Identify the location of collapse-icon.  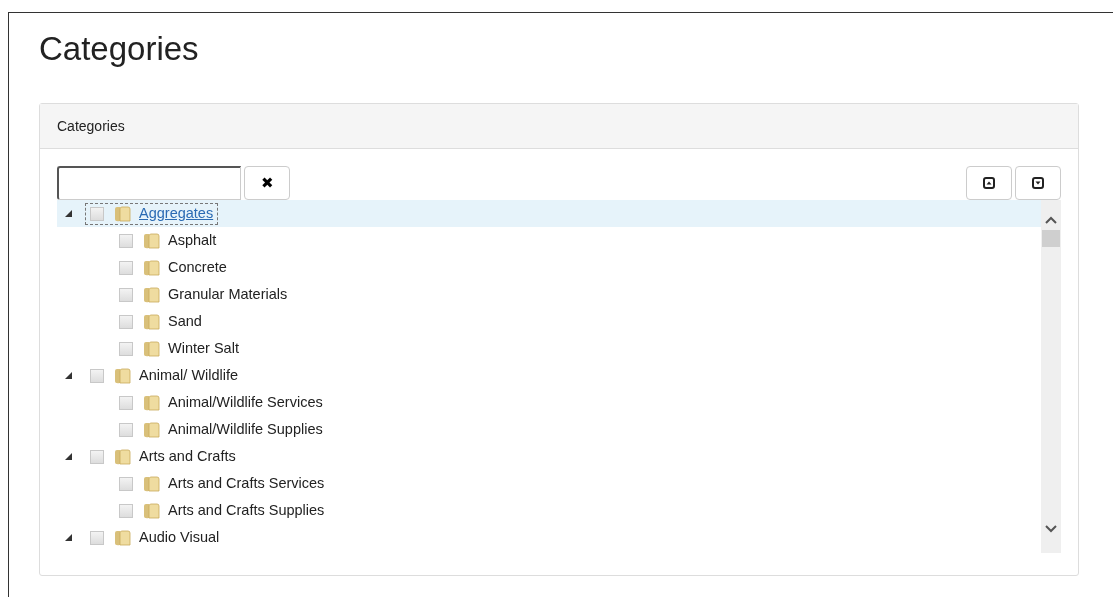
(989, 183).